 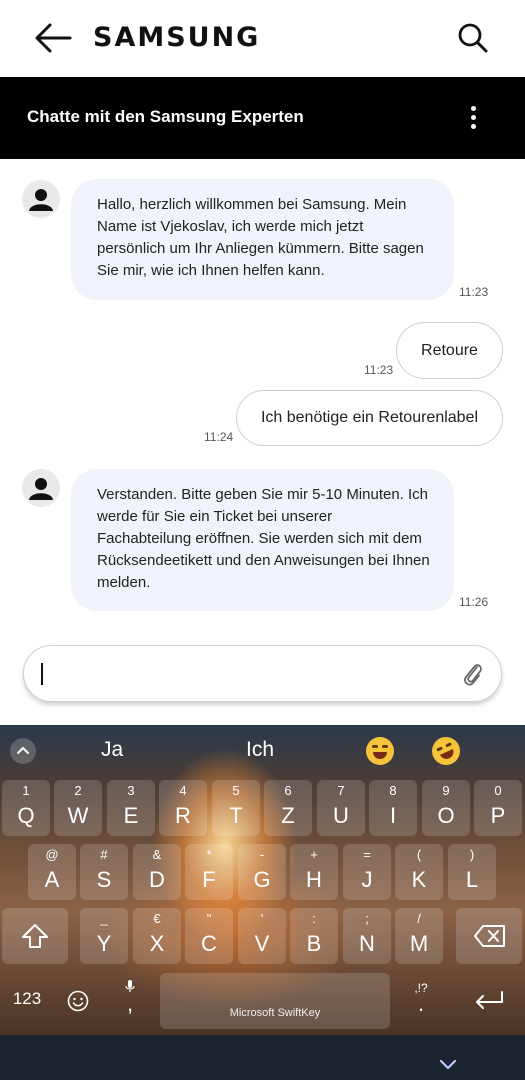 I want to click on key-f: * F, so click(x=209, y=872).